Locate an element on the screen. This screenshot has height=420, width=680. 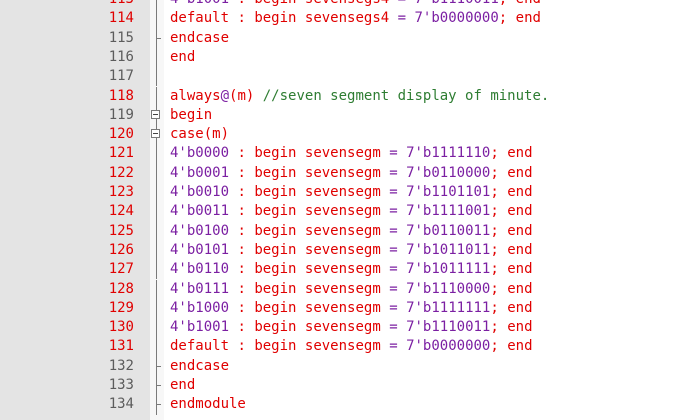
code-token-number: 4'b0111 is located at coordinates (200, 288).